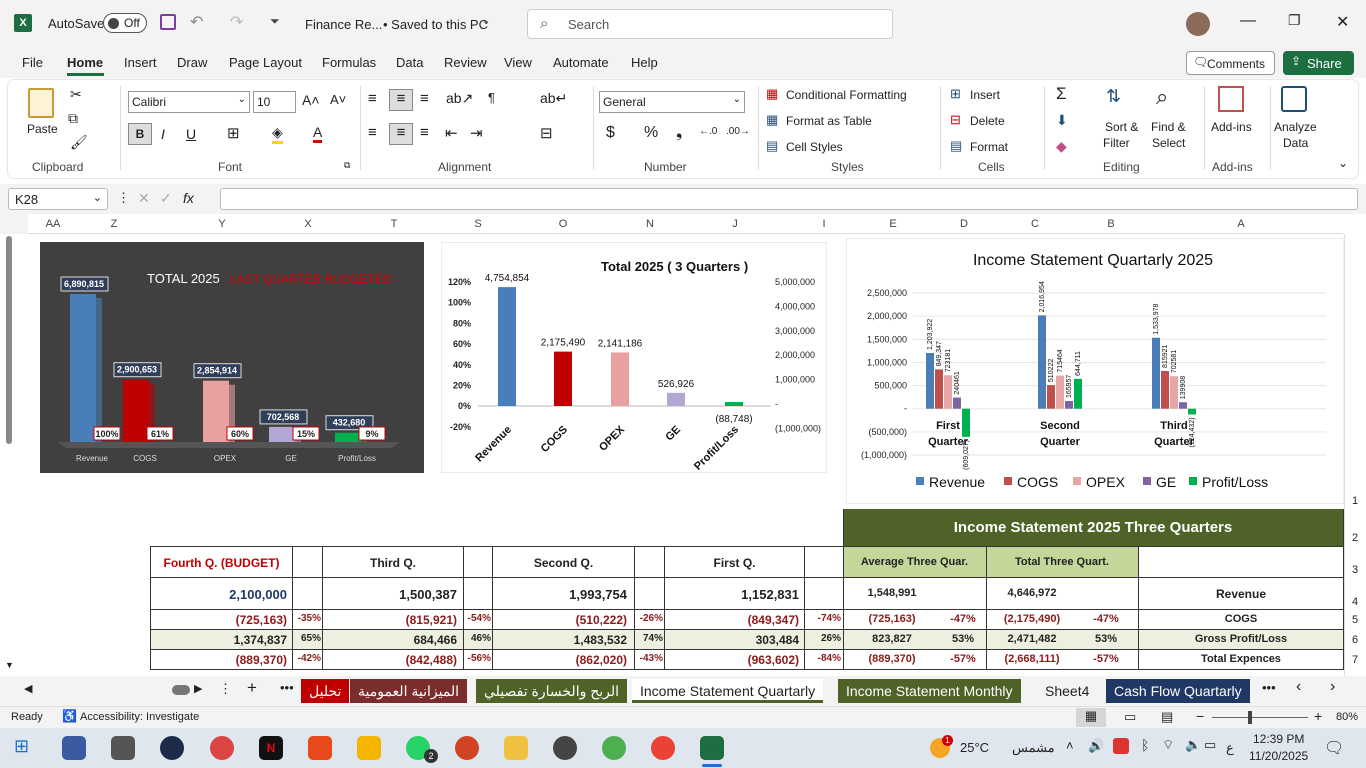 The height and width of the screenshot is (768, 1366). I want to click on zoom-level: 80%, so click(1347, 717).